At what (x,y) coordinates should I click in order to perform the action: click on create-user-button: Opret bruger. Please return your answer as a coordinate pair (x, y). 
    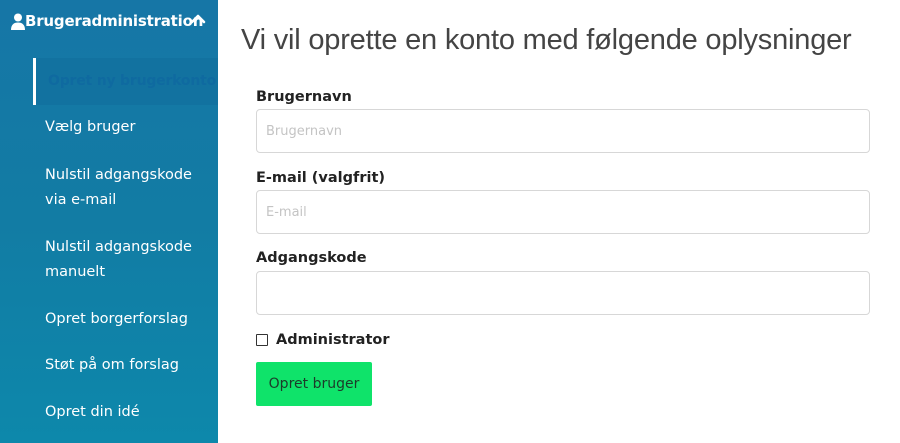
    Looking at the image, I should click on (314, 384).